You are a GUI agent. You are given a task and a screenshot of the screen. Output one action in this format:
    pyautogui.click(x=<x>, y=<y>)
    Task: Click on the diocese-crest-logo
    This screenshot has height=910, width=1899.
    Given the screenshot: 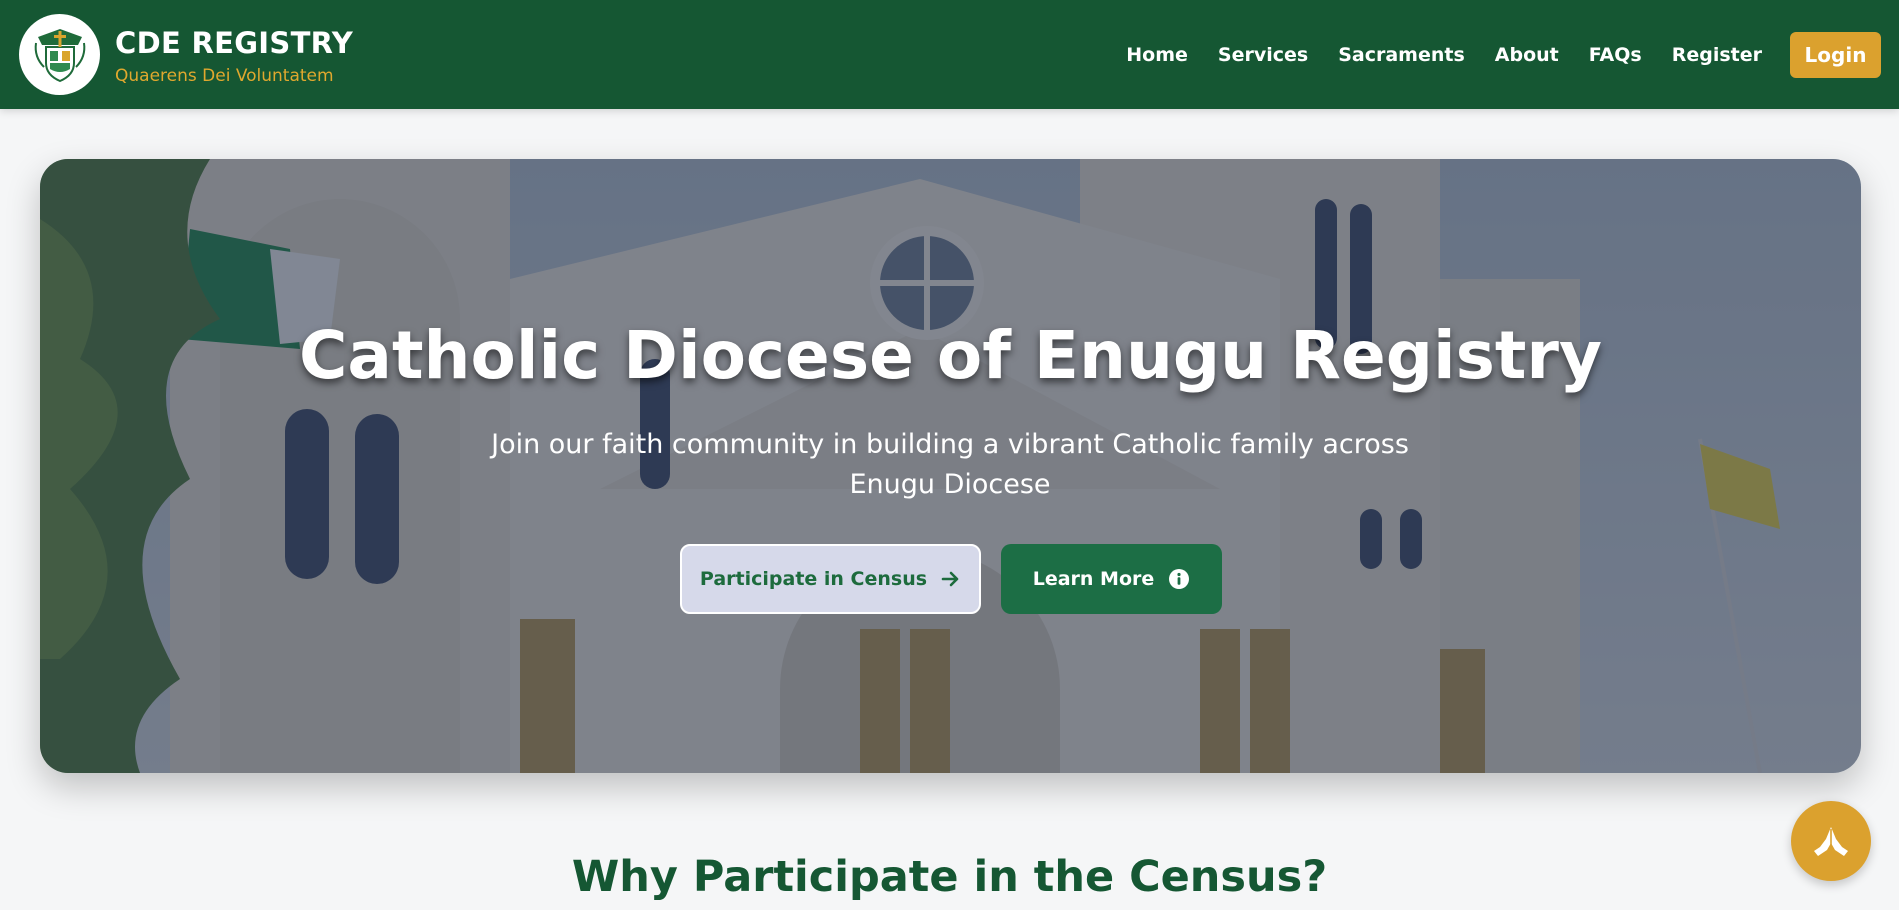 What is the action you would take?
    pyautogui.click(x=59, y=54)
    